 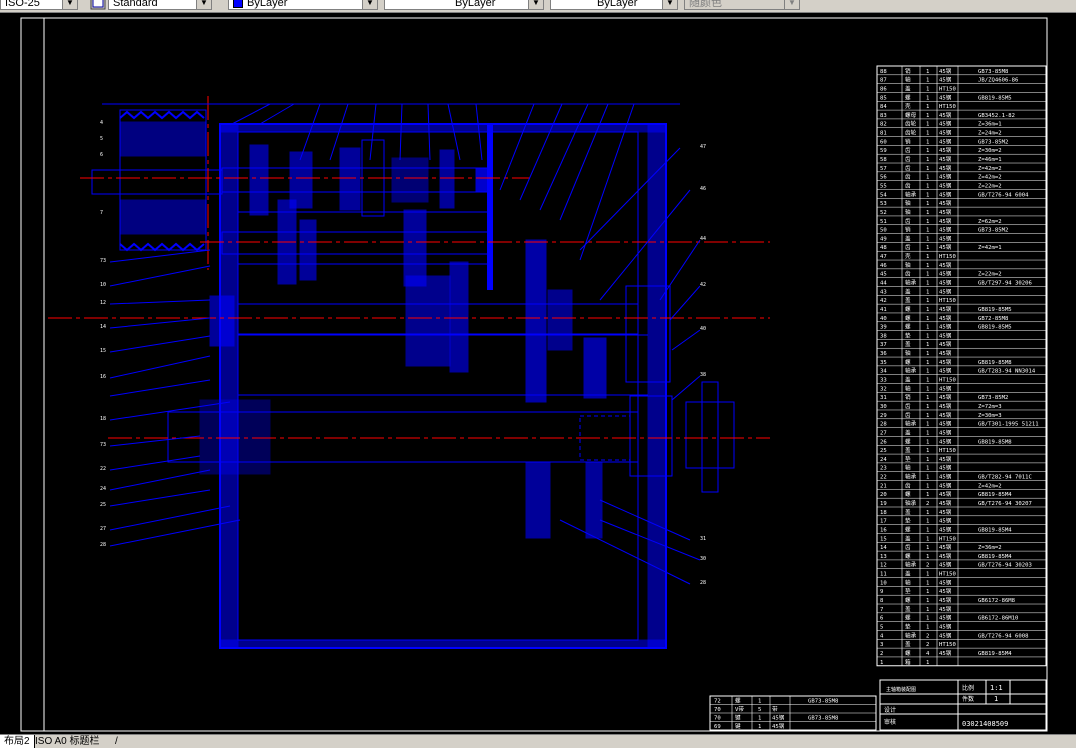 I want to click on parts-list-row: 50 销 1 45钢 GB73-85M2, so click(x=961, y=230).